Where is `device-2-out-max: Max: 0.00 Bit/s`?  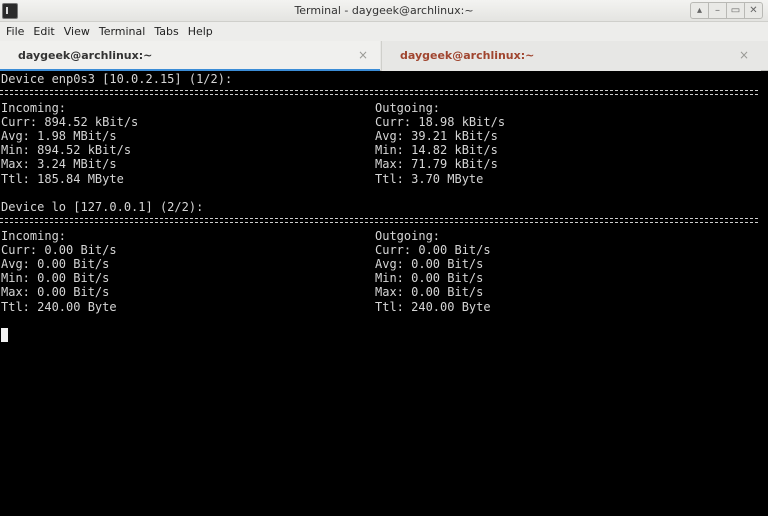 device-2-out-max: Max: 0.00 Bit/s is located at coordinates (429, 292).